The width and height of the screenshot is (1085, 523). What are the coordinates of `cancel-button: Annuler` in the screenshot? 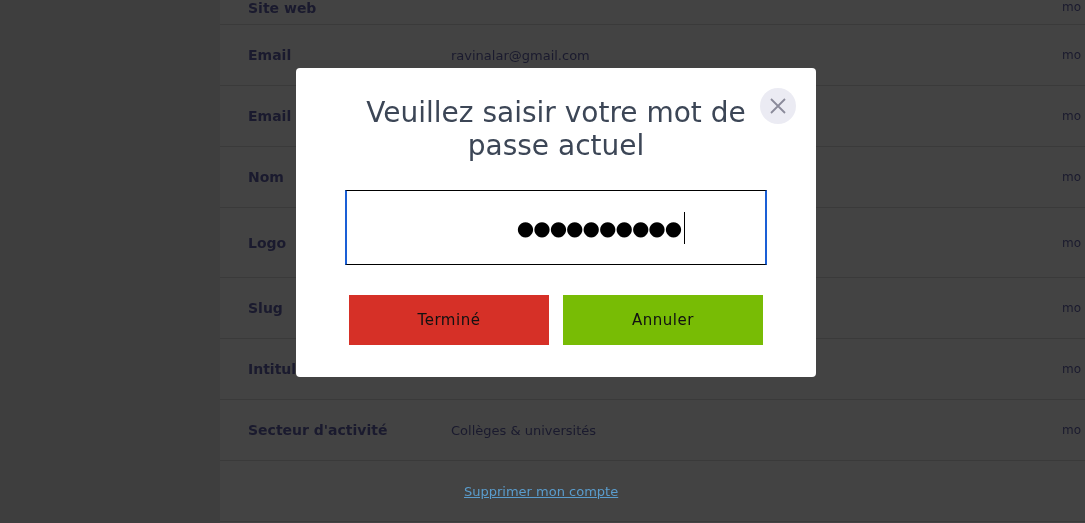 It's located at (663, 320).